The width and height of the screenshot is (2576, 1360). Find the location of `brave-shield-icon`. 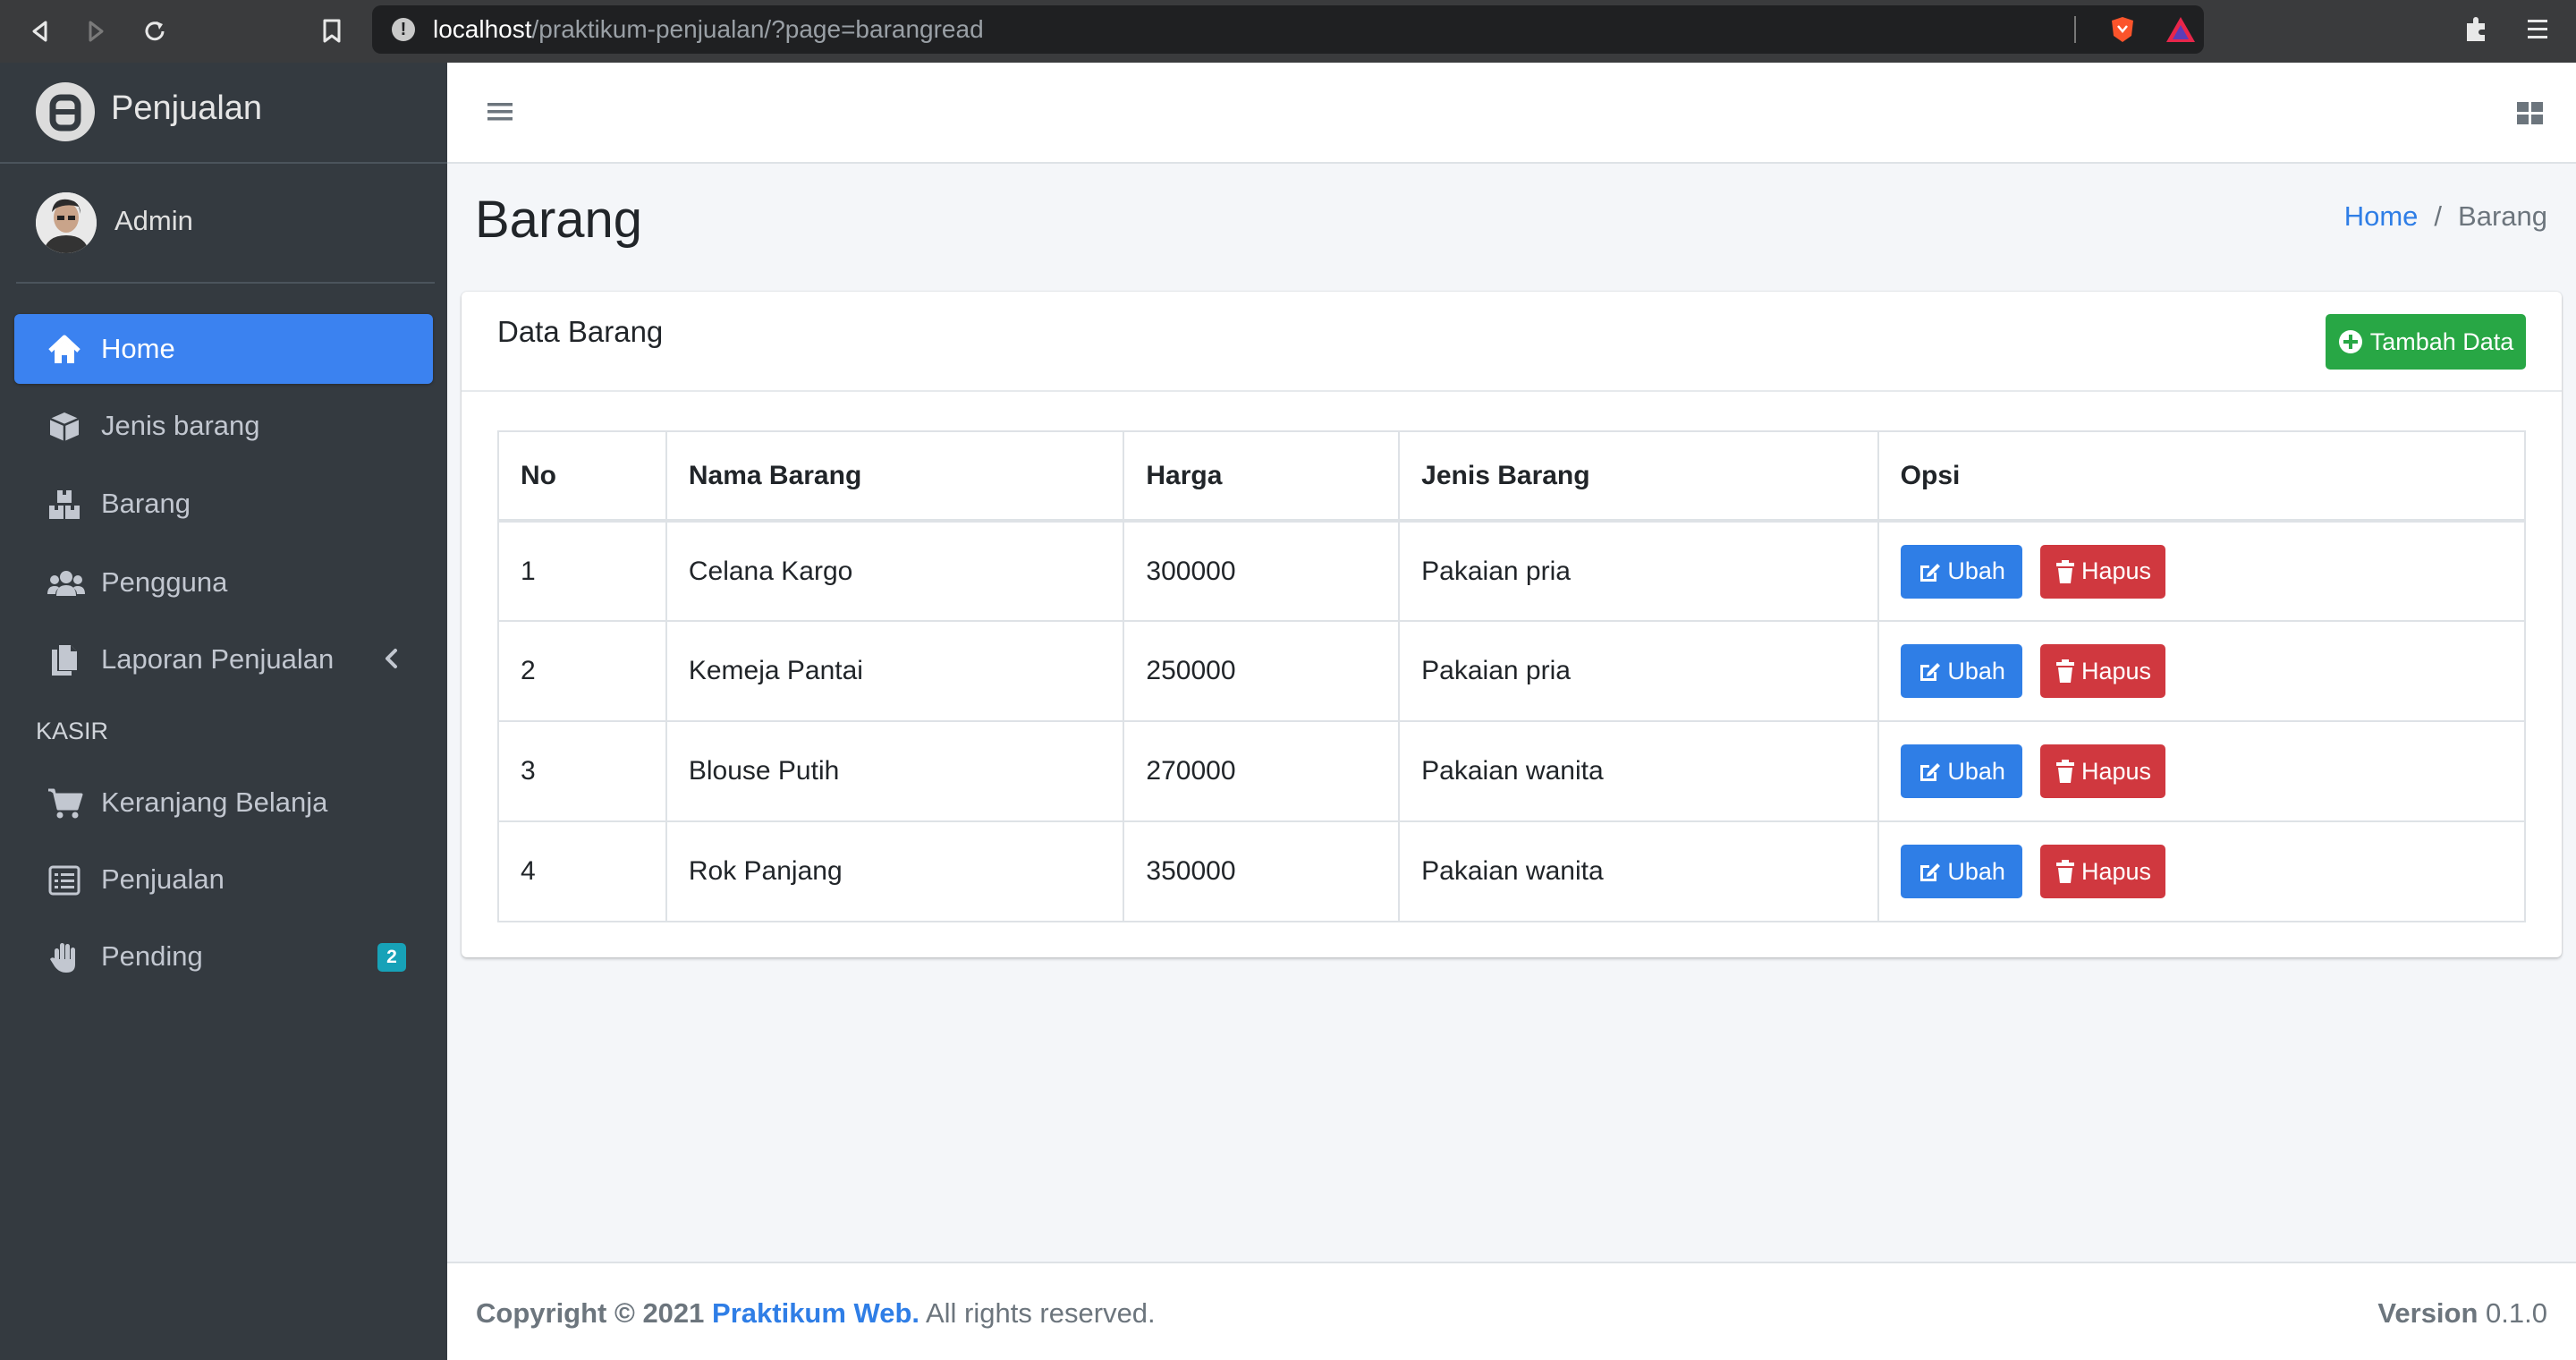

brave-shield-icon is located at coordinates (2122, 29).